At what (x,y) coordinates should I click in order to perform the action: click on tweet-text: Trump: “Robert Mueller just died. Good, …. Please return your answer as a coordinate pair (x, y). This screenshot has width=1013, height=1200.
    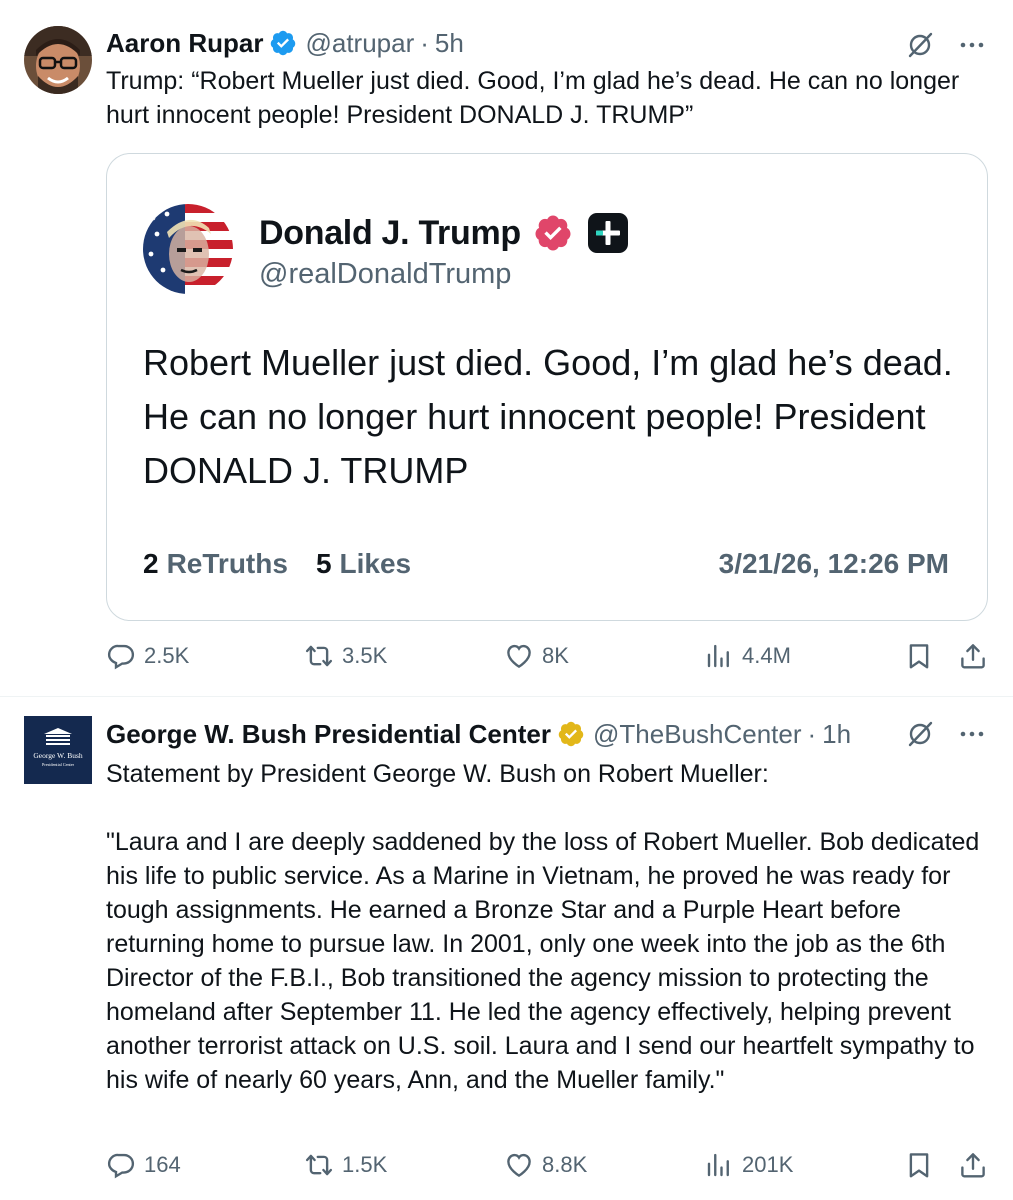
    Looking at the image, I should click on (536, 98).